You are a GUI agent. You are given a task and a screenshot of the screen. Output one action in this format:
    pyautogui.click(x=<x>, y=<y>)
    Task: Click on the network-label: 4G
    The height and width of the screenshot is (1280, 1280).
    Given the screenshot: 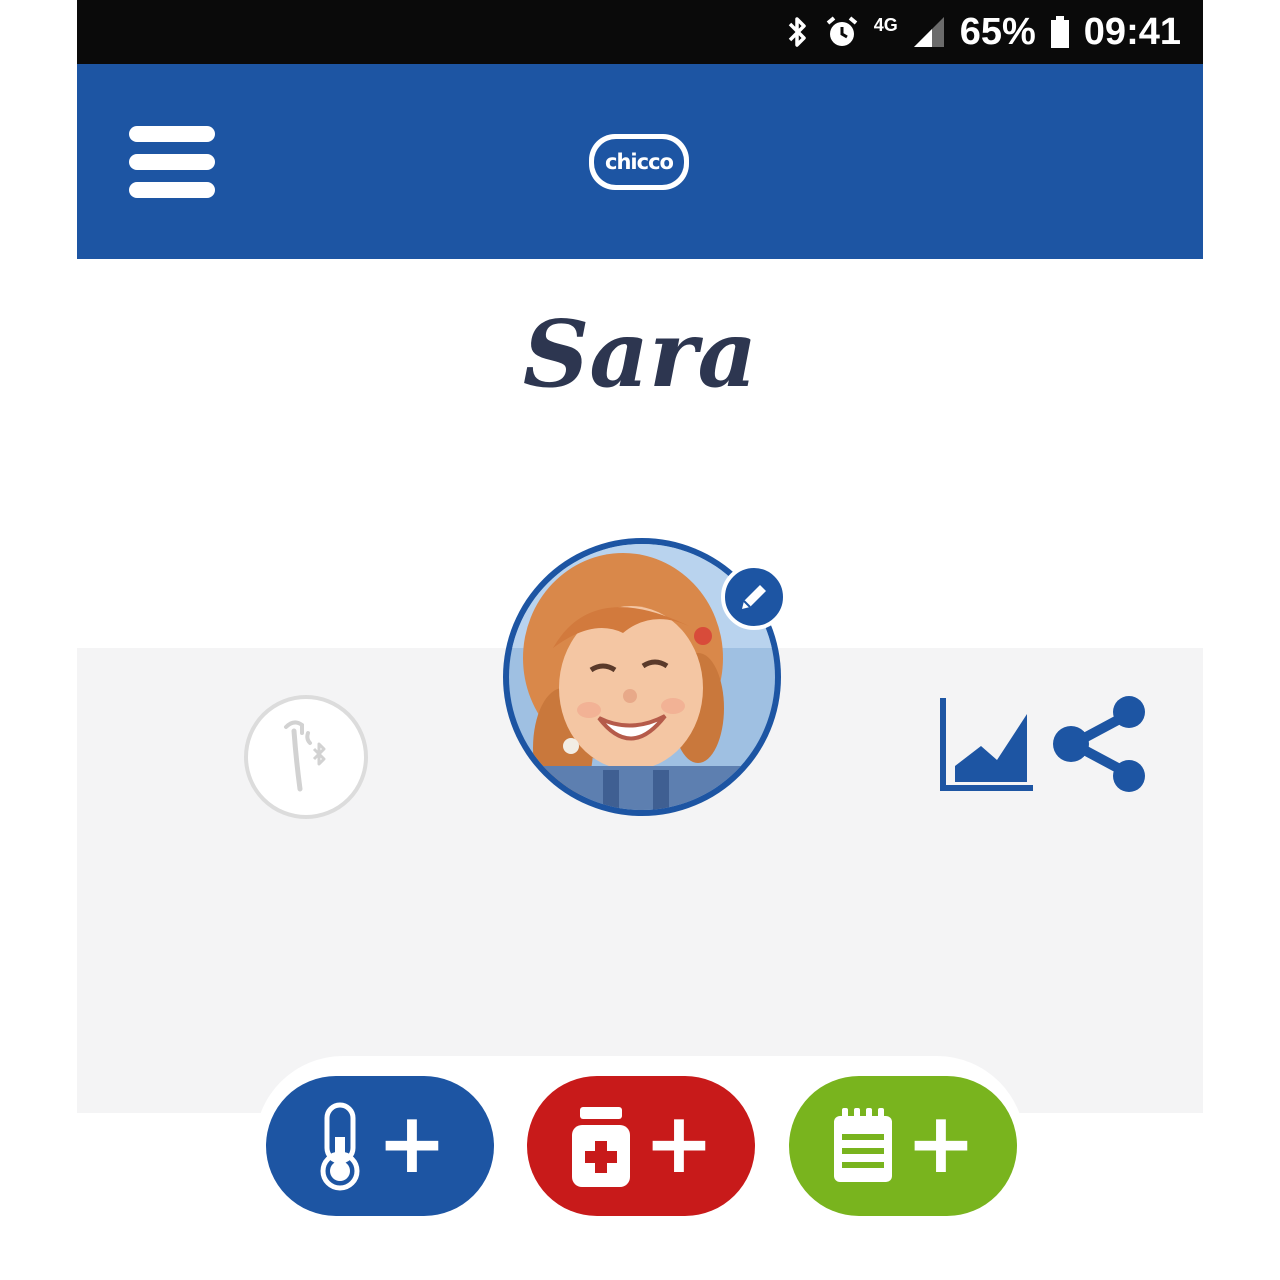 What is the action you would take?
    pyautogui.click(x=885, y=24)
    